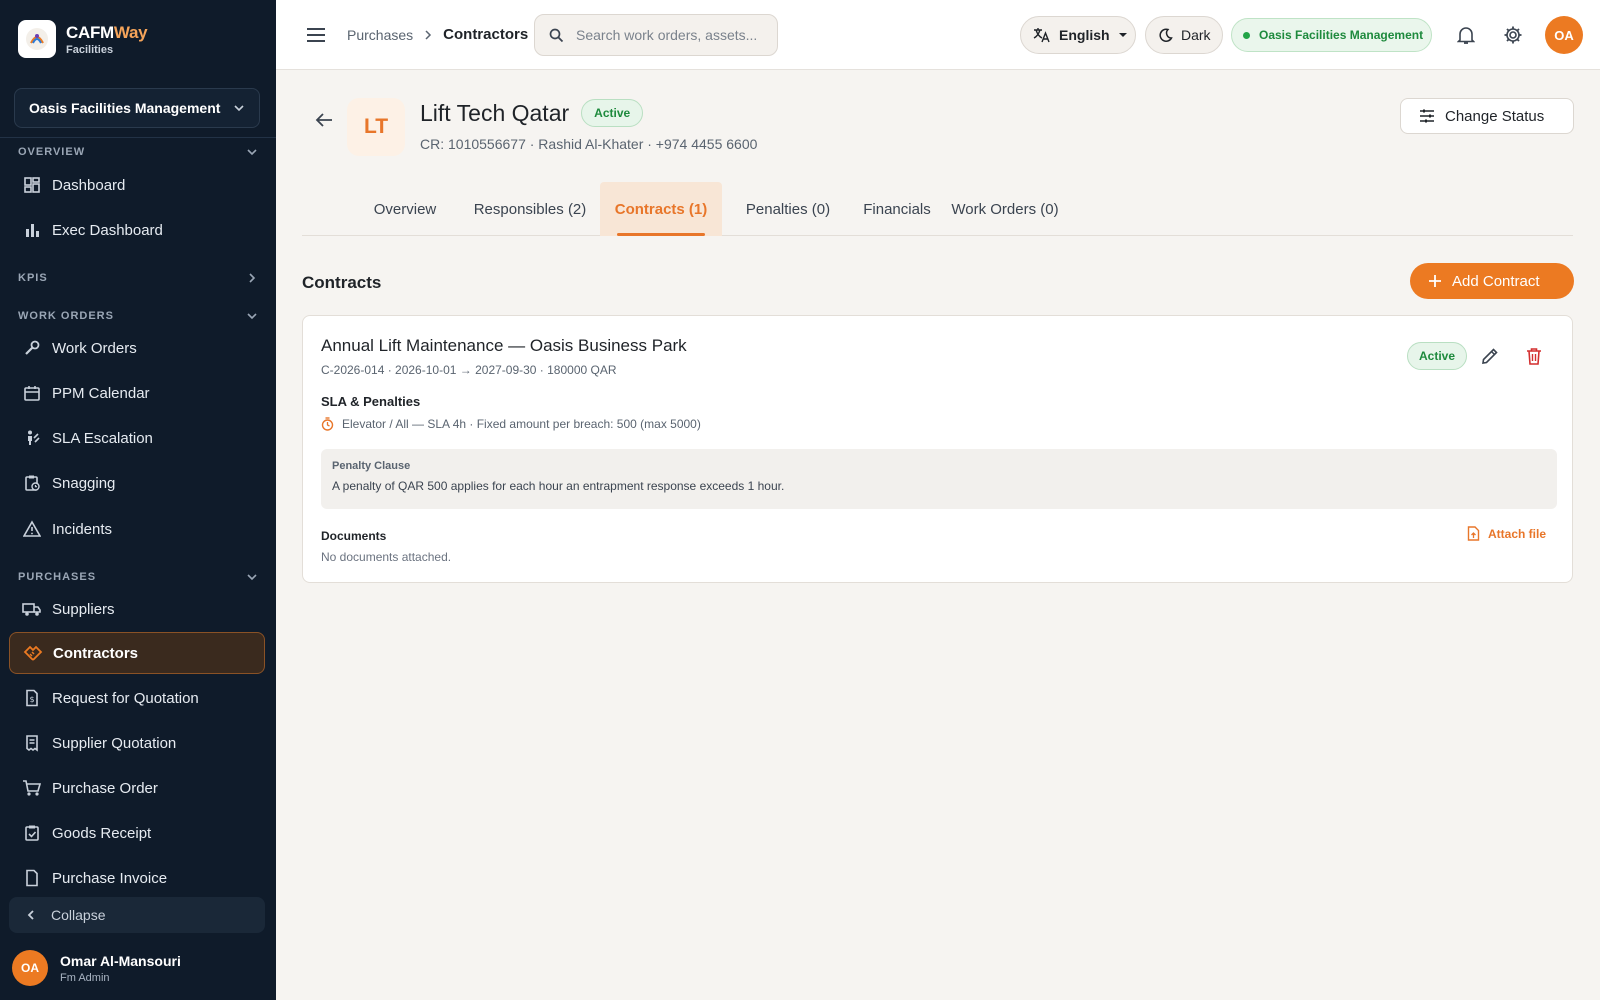 The image size is (1600, 1000). I want to click on section-work-orders: WORK ORDERS, so click(138, 316).